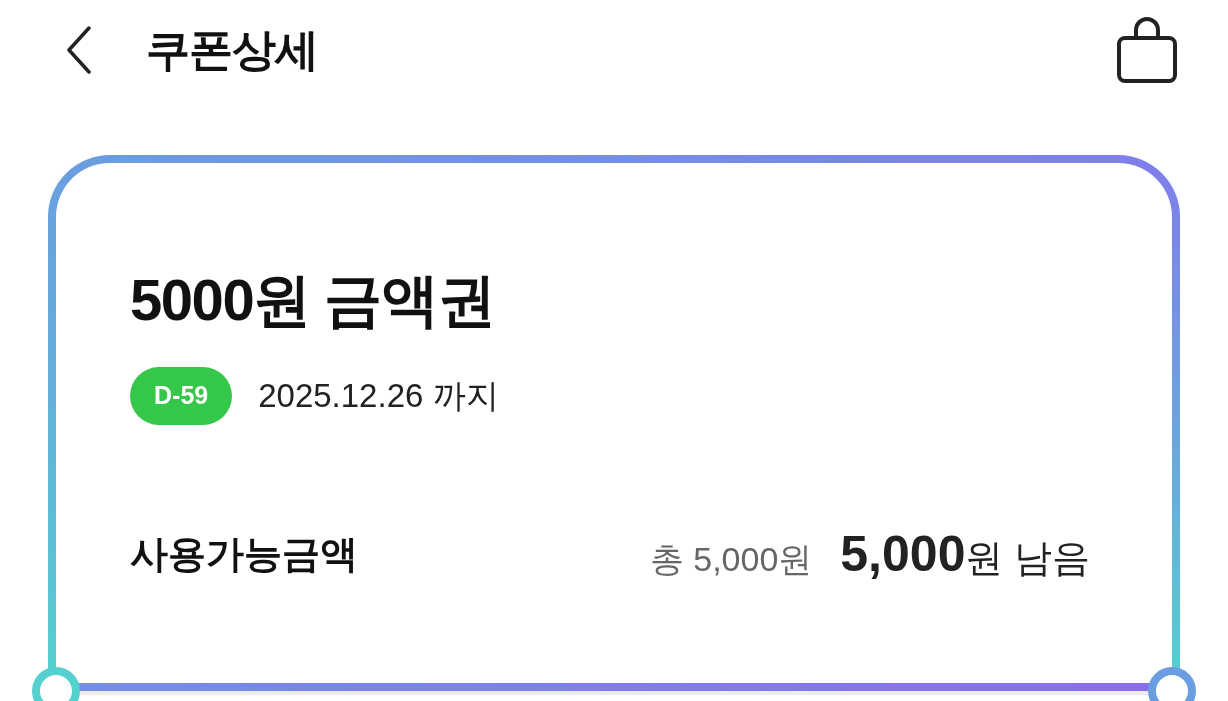  Describe the element at coordinates (1147, 50) in the screenshot. I see `shopping-bag-icon` at that location.